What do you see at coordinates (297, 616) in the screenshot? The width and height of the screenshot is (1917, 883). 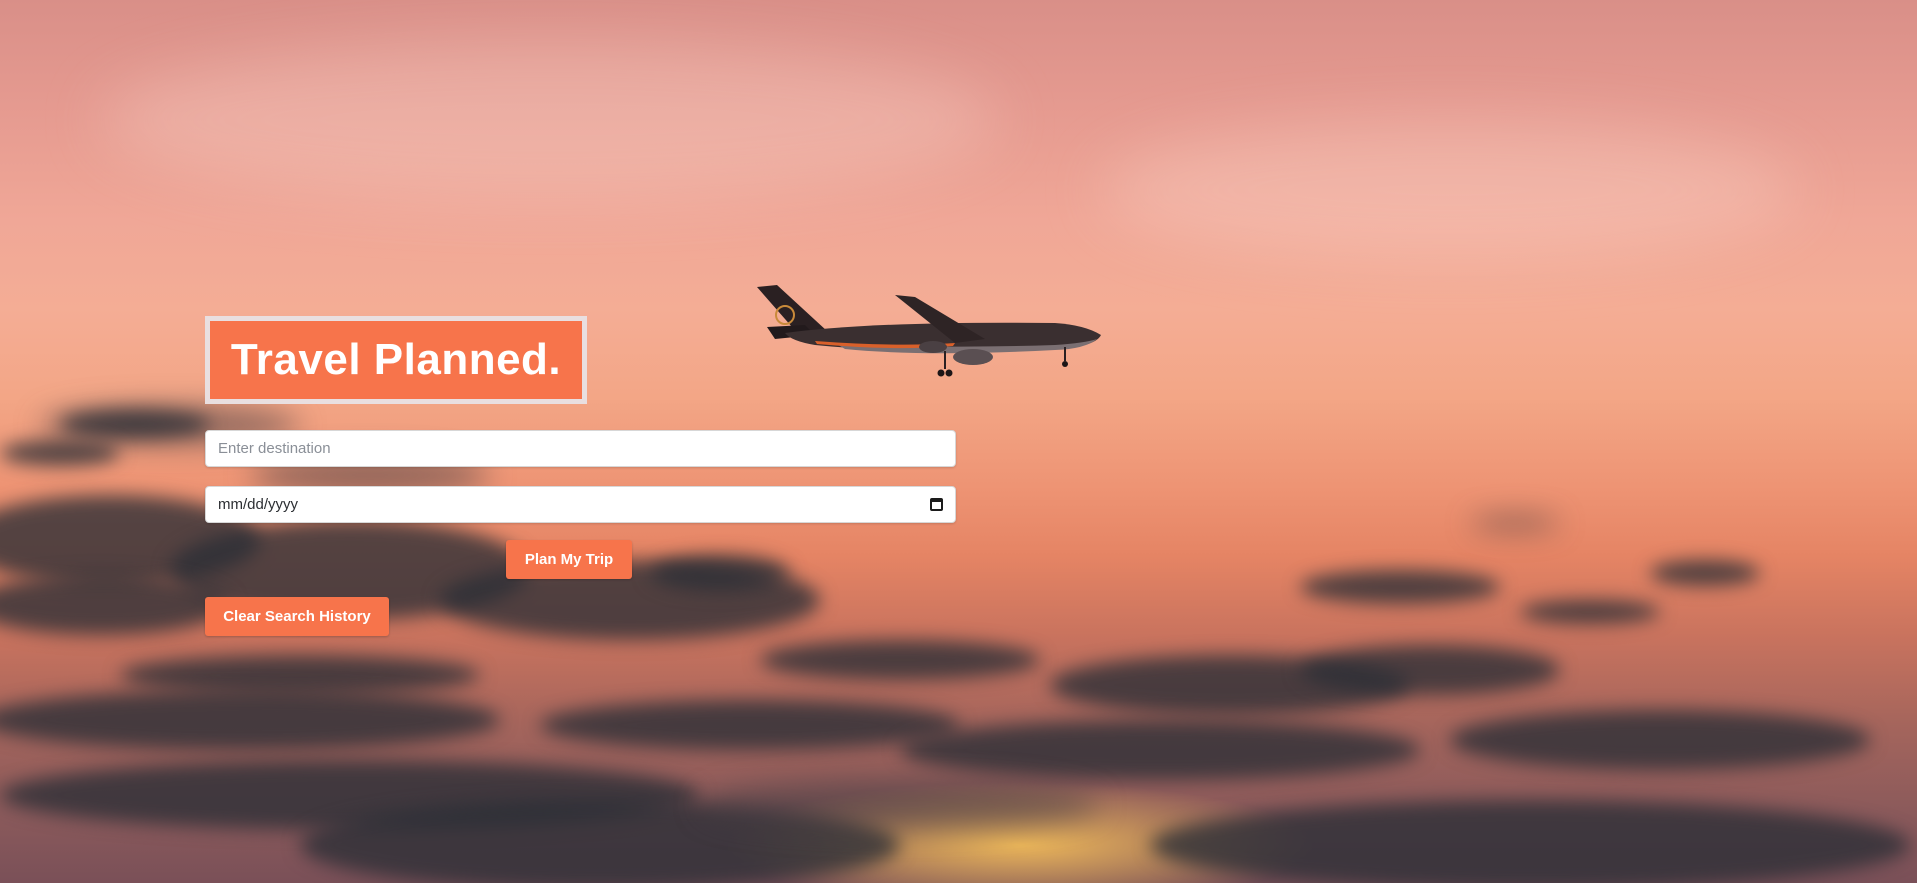 I see `clear-search-history-button: Clear Search History` at bounding box center [297, 616].